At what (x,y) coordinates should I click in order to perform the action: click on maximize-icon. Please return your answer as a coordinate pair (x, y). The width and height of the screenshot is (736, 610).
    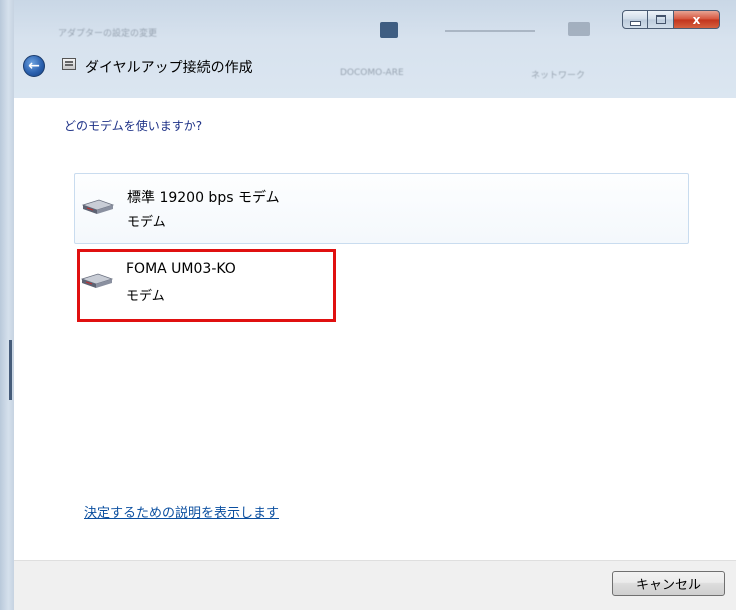
    Looking at the image, I should click on (660, 19).